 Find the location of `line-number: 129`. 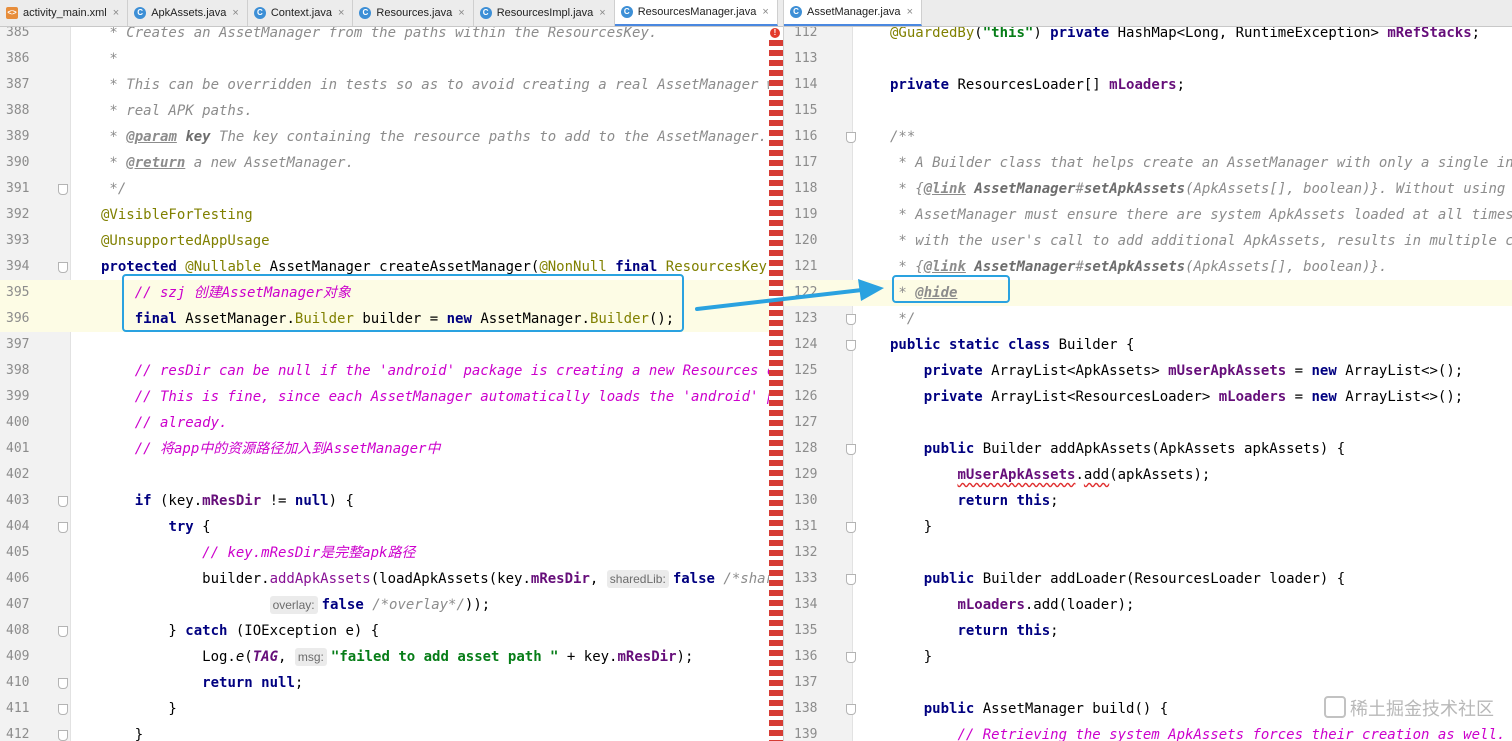

line-number: 129 is located at coordinates (805, 475).